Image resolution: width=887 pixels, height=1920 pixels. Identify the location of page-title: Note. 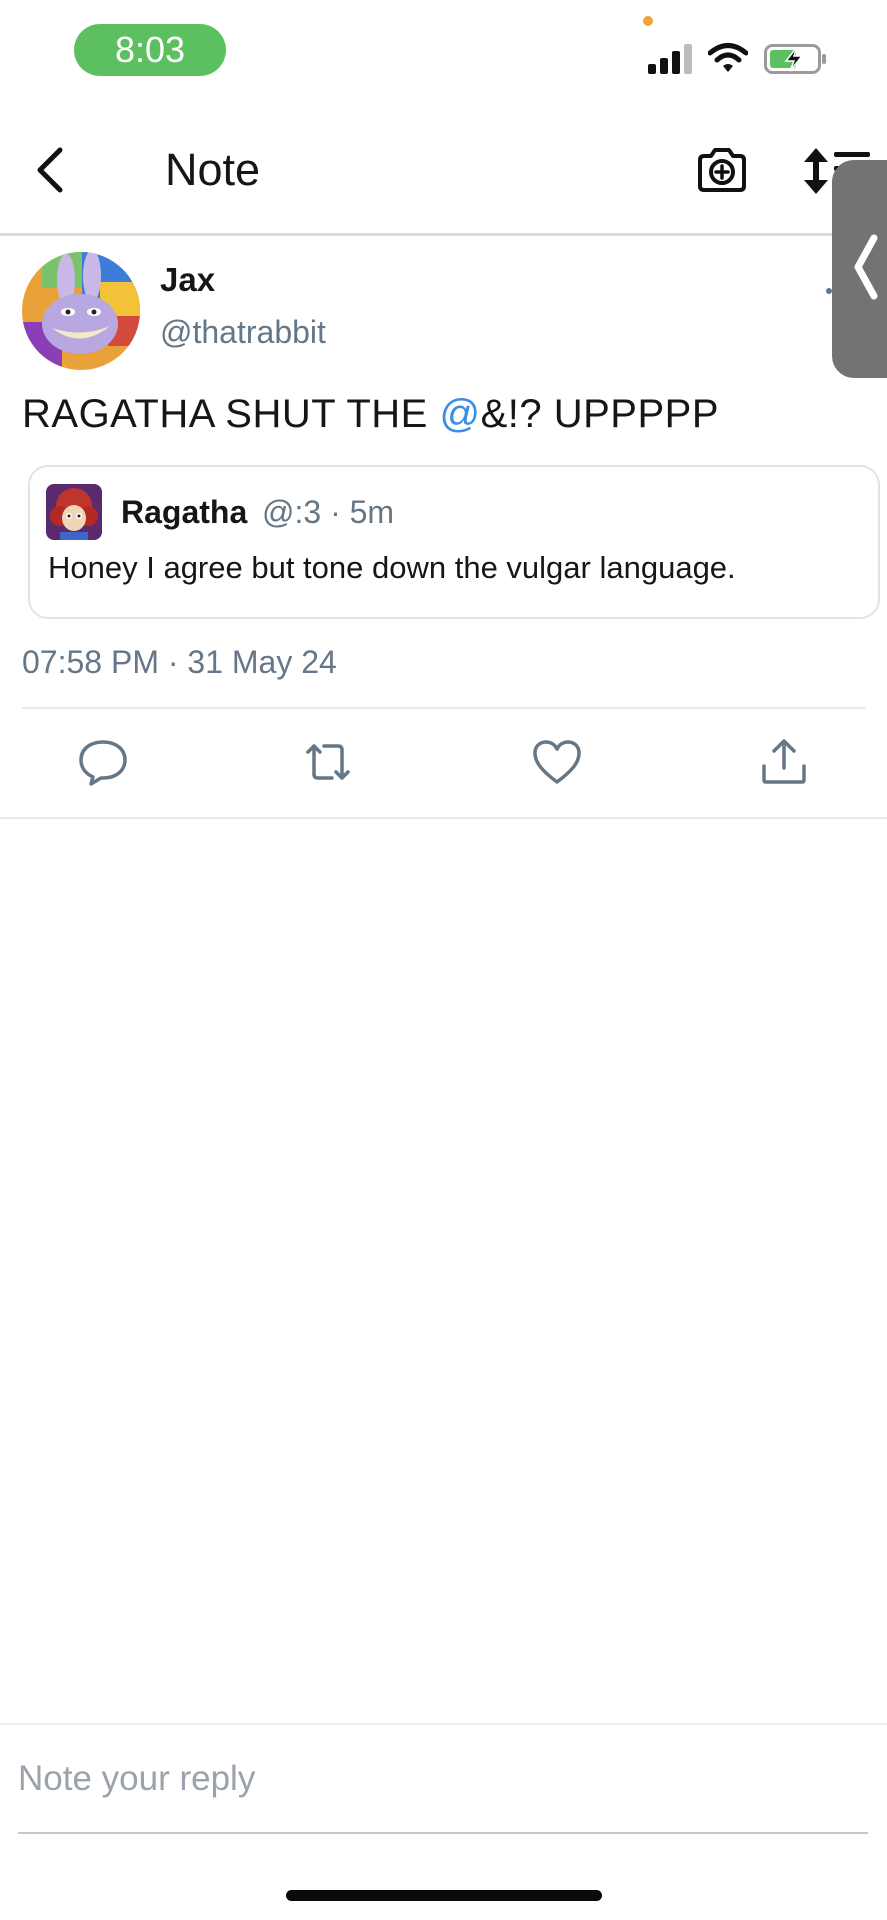
(213, 169).